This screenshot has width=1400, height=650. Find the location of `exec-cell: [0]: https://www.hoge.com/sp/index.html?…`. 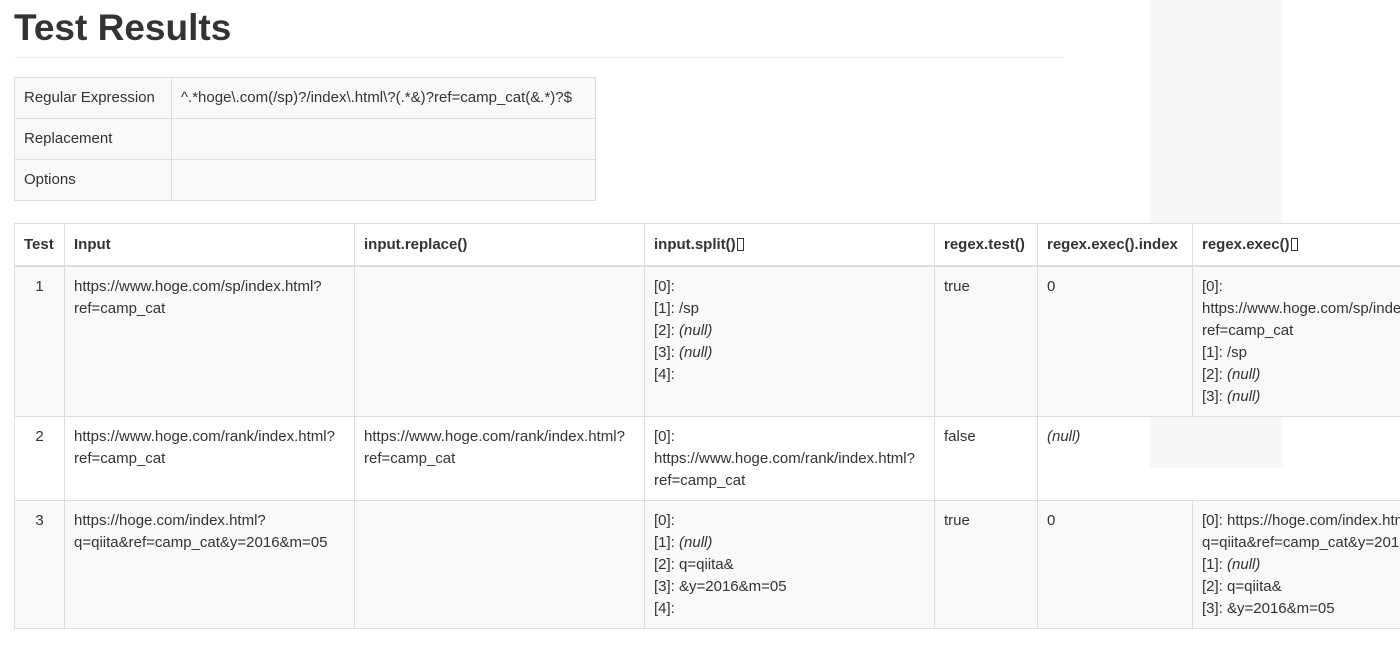

exec-cell: [0]: https://www.hoge.com/sp/index.html?… is located at coordinates (1296, 341).